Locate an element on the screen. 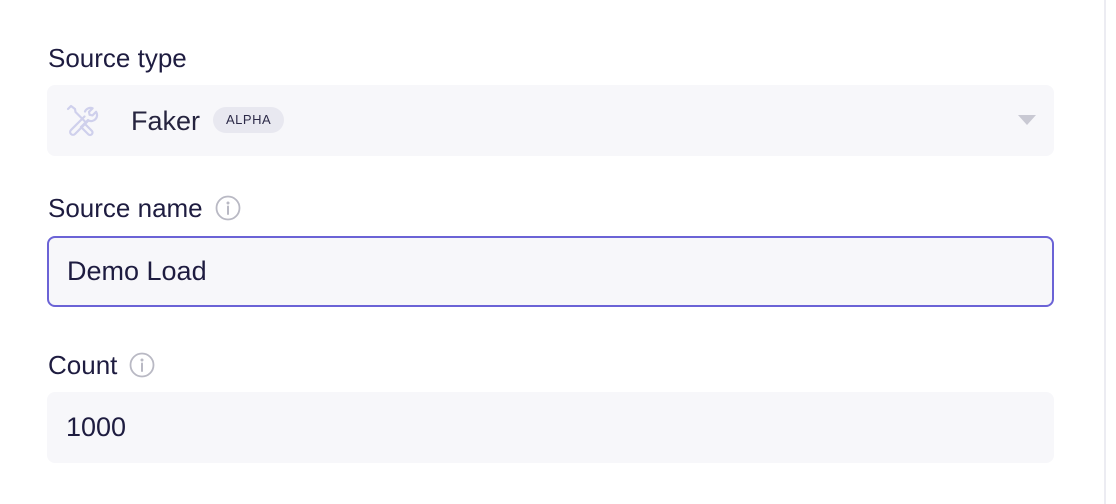 The height and width of the screenshot is (504, 1116). tools-icon is located at coordinates (82, 121).